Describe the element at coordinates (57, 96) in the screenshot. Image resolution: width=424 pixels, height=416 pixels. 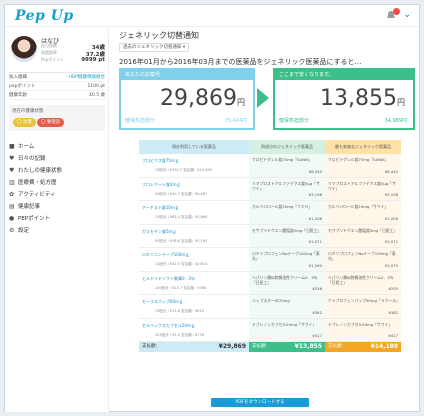
I see `points-row: 健康年齢 40.5 歳` at that location.